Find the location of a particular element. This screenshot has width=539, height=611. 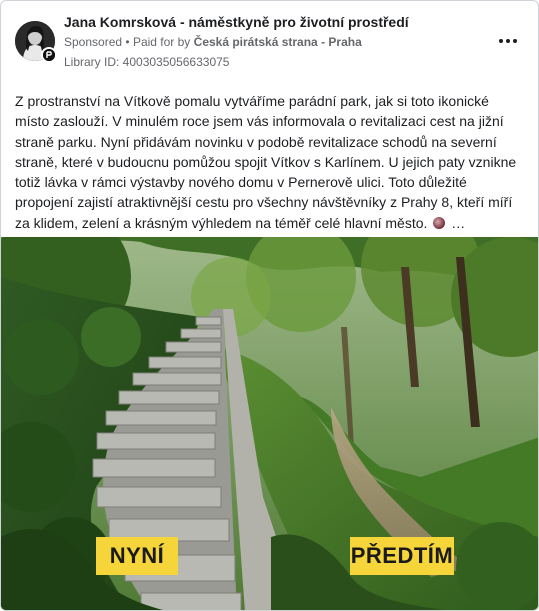

pirate-party-badge-icon is located at coordinates (49, 55).